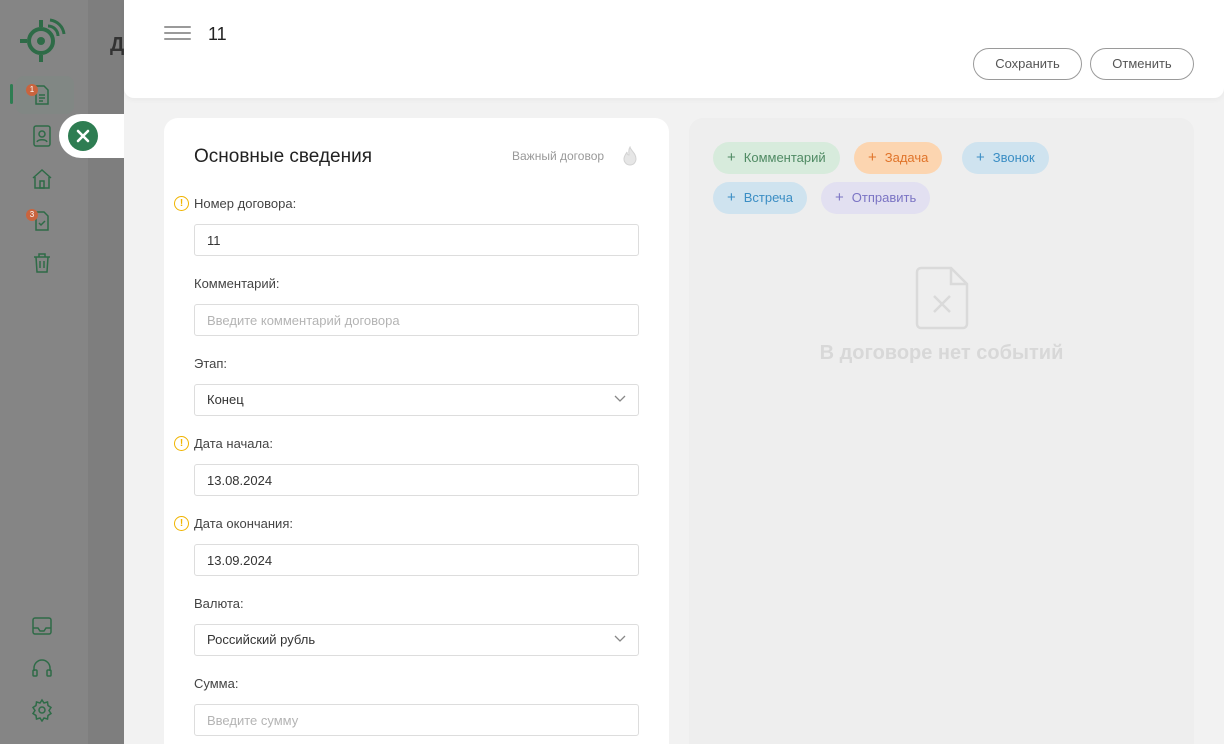 The width and height of the screenshot is (1224, 744). I want to click on close-panel-button, so click(83, 136).